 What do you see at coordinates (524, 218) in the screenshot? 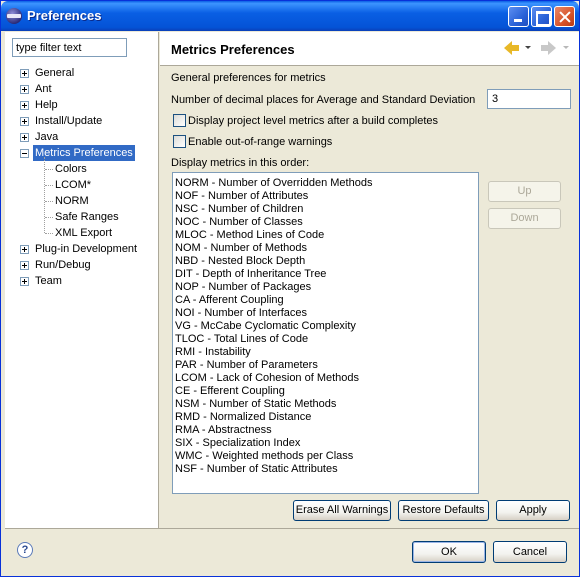
I see `down-button: Down` at bounding box center [524, 218].